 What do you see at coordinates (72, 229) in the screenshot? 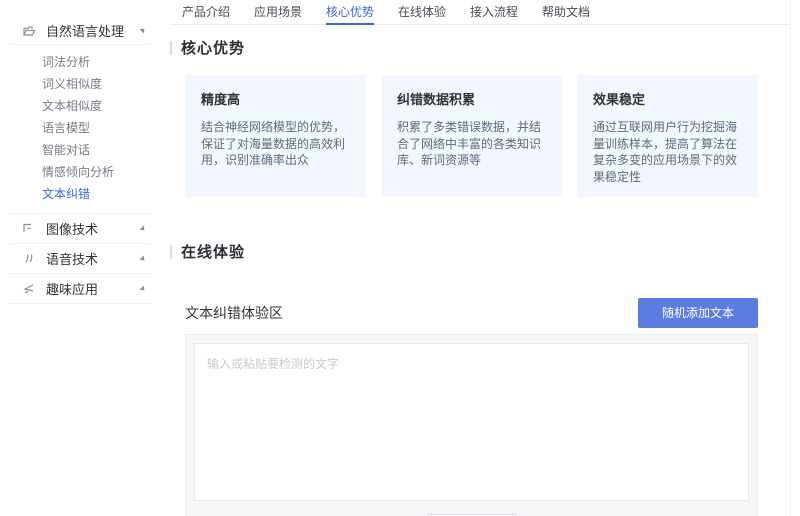
I see `sidebar-group-label: 图像技术` at bounding box center [72, 229].